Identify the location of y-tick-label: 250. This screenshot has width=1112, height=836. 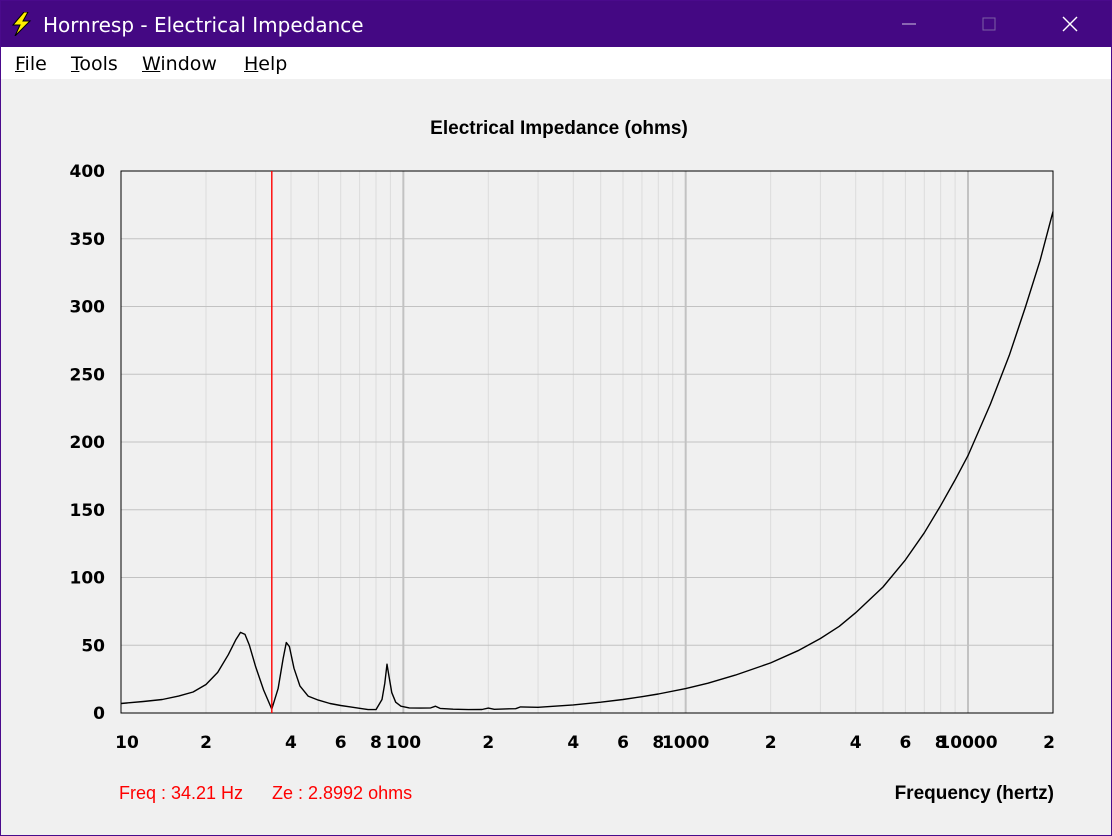
(88, 375).